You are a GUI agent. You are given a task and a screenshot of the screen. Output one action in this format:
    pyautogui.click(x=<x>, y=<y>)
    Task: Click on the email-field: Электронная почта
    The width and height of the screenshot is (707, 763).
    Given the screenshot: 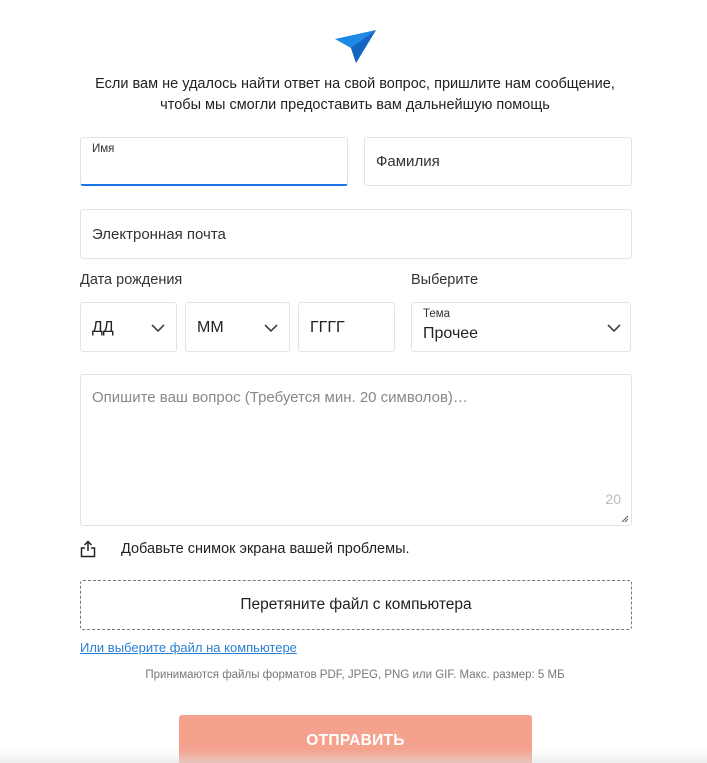 What is the action you would take?
    pyautogui.click(x=356, y=234)
    